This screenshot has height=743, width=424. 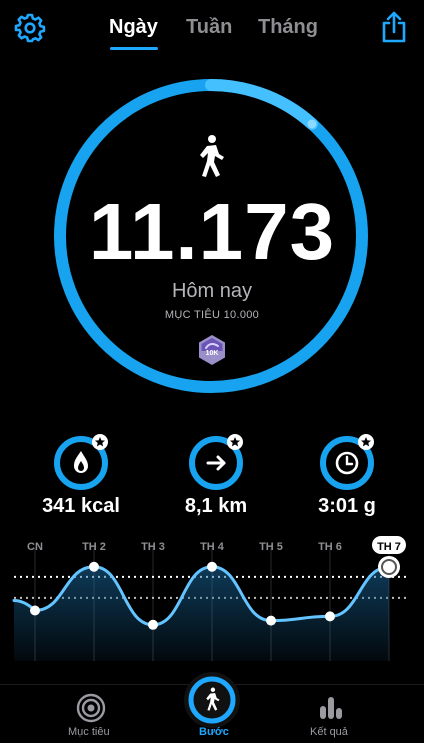 What do you see at coordinates (89, 732) in the screenshot?
I see `nav-label-muc-tieu: Mục tiêu` at bounding box center [89, 732].